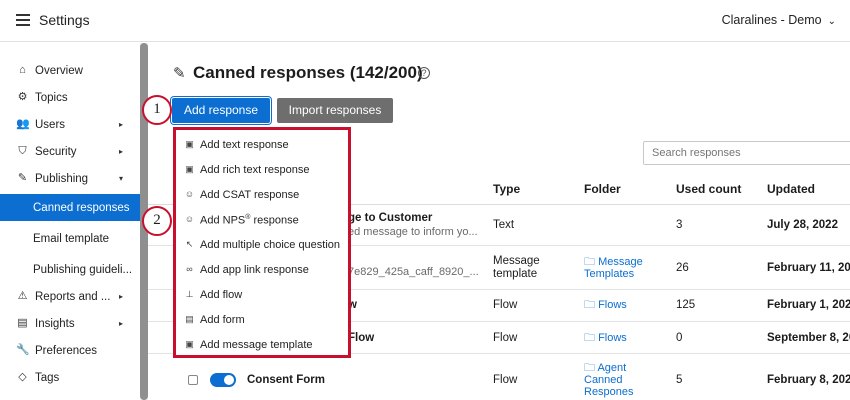  I want to click on sidebar-item-users: 👥 Users ▸, so click(70, 124).